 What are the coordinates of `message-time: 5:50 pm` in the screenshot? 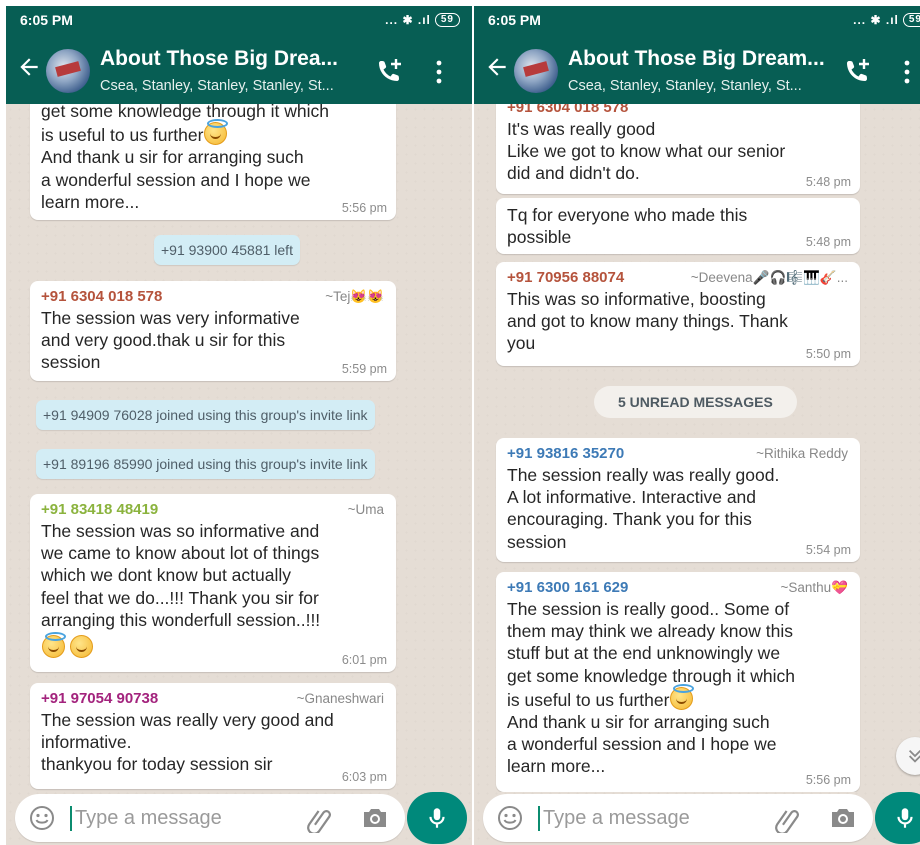 It's located at (828, 354).